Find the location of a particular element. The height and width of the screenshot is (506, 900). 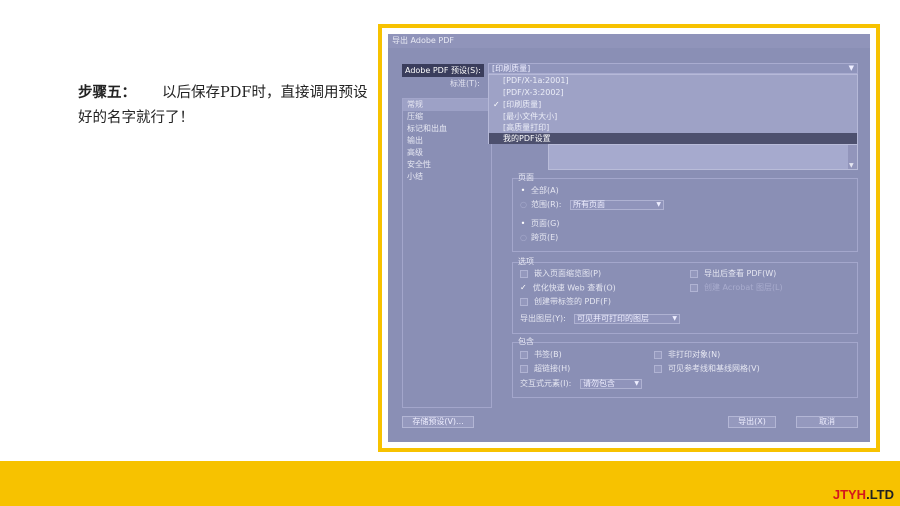

tagged-pdf-checkbox: 创建带标签的 PDF(F) is located at coordinates (565, 302).